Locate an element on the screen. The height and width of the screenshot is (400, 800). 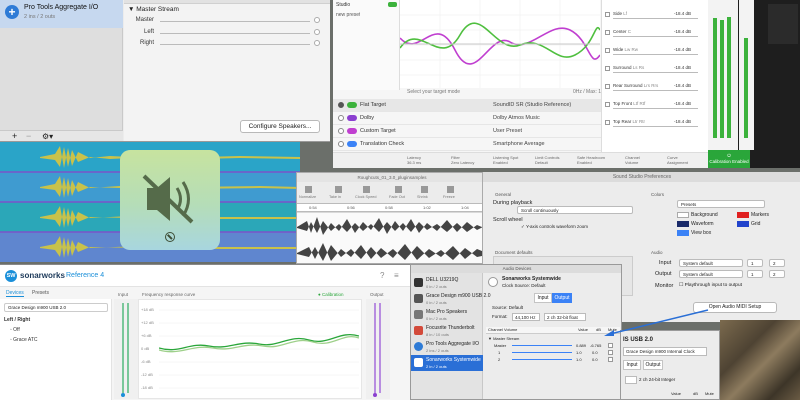
new-preset-item: new preset is located at coordinates (348, 15).